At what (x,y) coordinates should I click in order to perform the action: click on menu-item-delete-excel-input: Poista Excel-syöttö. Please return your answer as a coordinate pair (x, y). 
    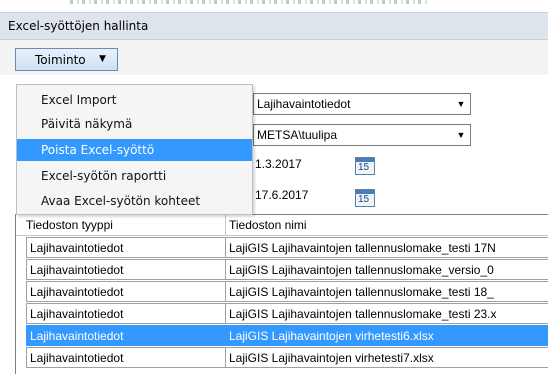
    Looking at the image, I should click on (134, 150).